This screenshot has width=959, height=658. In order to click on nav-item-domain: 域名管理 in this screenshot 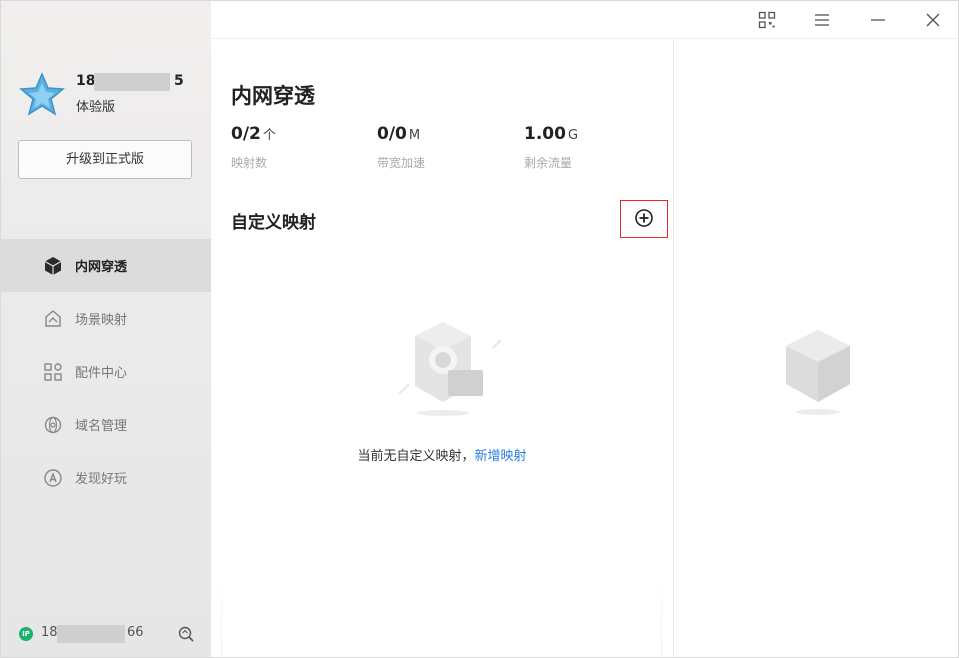, I will do `click(106, 424)`.